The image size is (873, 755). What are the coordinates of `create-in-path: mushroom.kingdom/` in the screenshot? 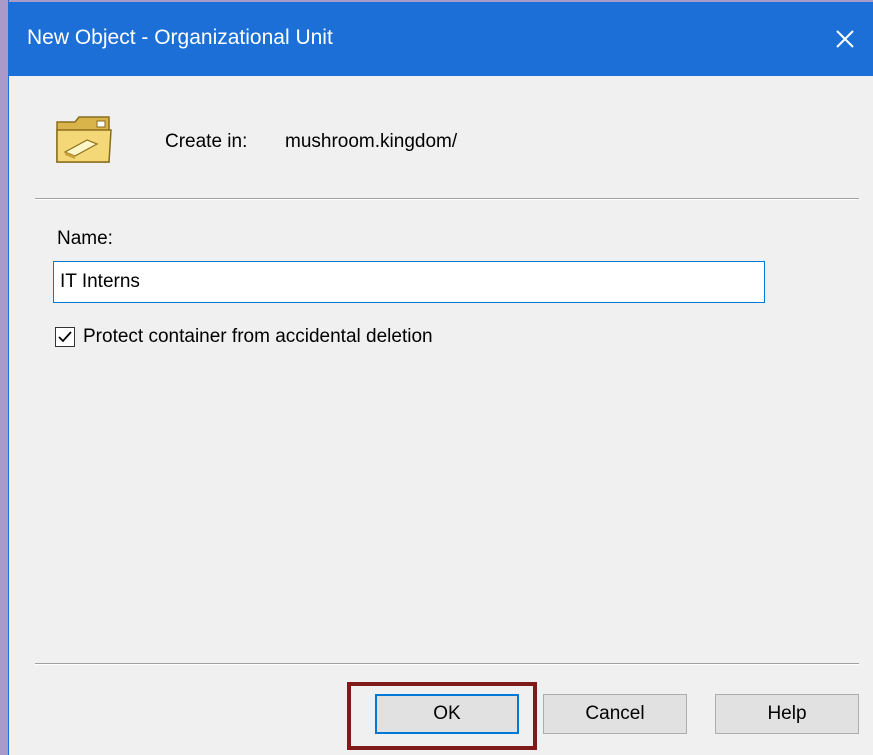 It's located at (371, 141).